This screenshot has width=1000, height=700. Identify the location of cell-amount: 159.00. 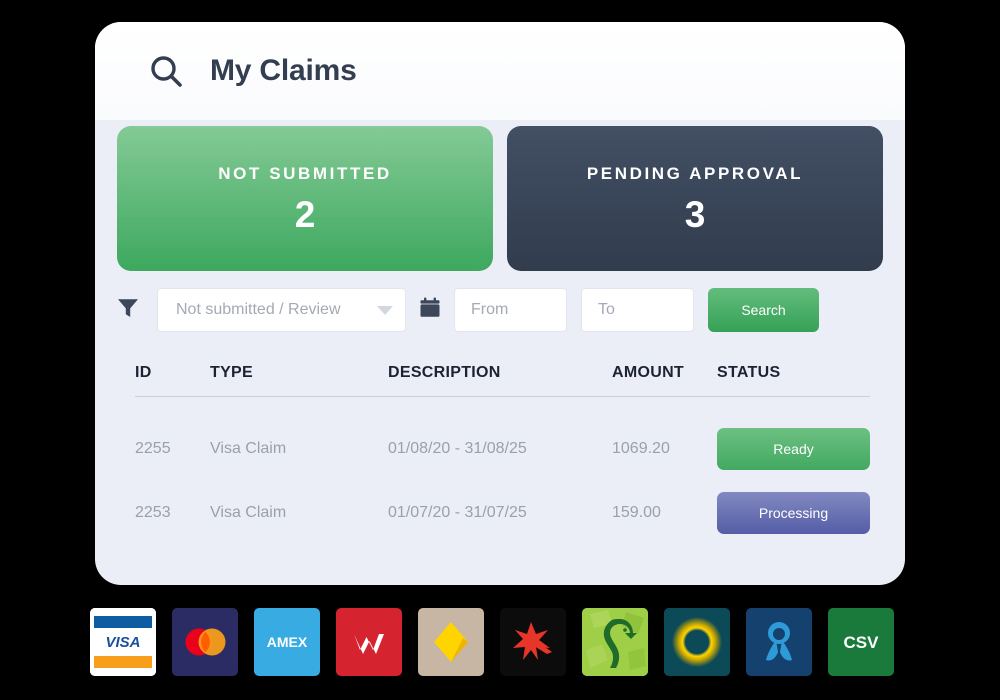
(636, 512).